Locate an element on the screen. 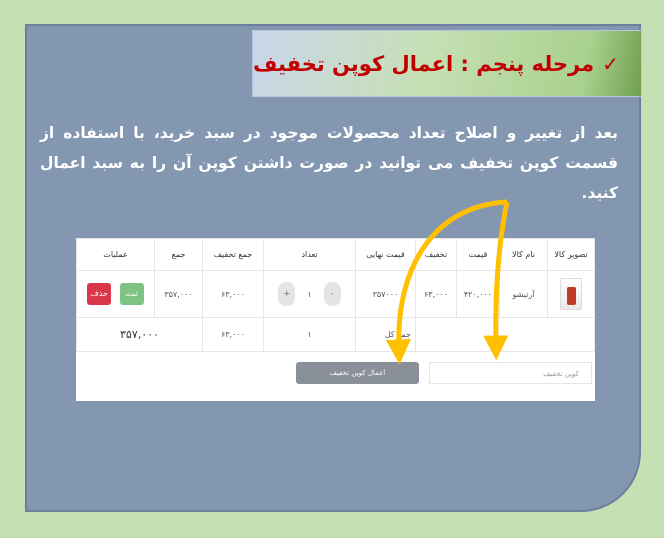 The image size is (664, 538). arrow-to-coupon-input is located at coordinates (496, 281).